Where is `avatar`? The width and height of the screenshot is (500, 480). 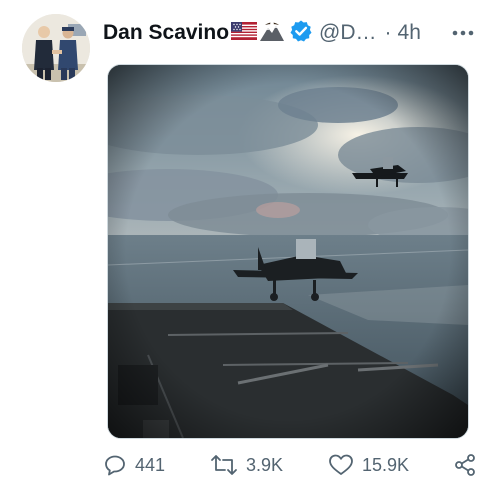 avatar is located at coordinates (56, 48).